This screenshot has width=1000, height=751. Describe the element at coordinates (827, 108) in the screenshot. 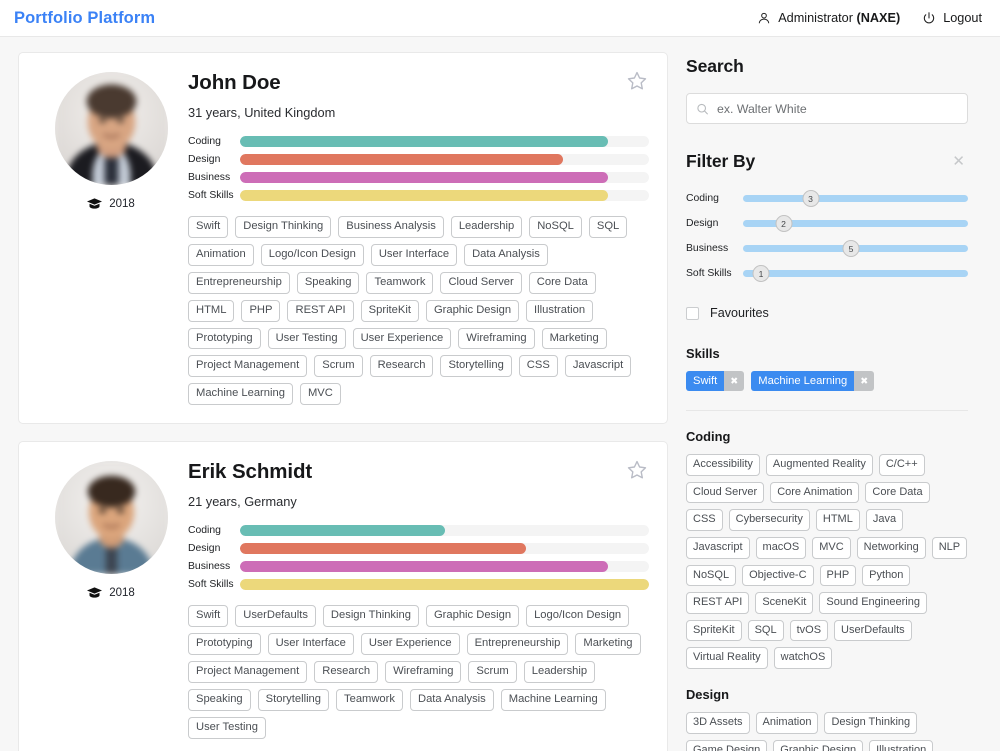

I see `search-input` at that location.